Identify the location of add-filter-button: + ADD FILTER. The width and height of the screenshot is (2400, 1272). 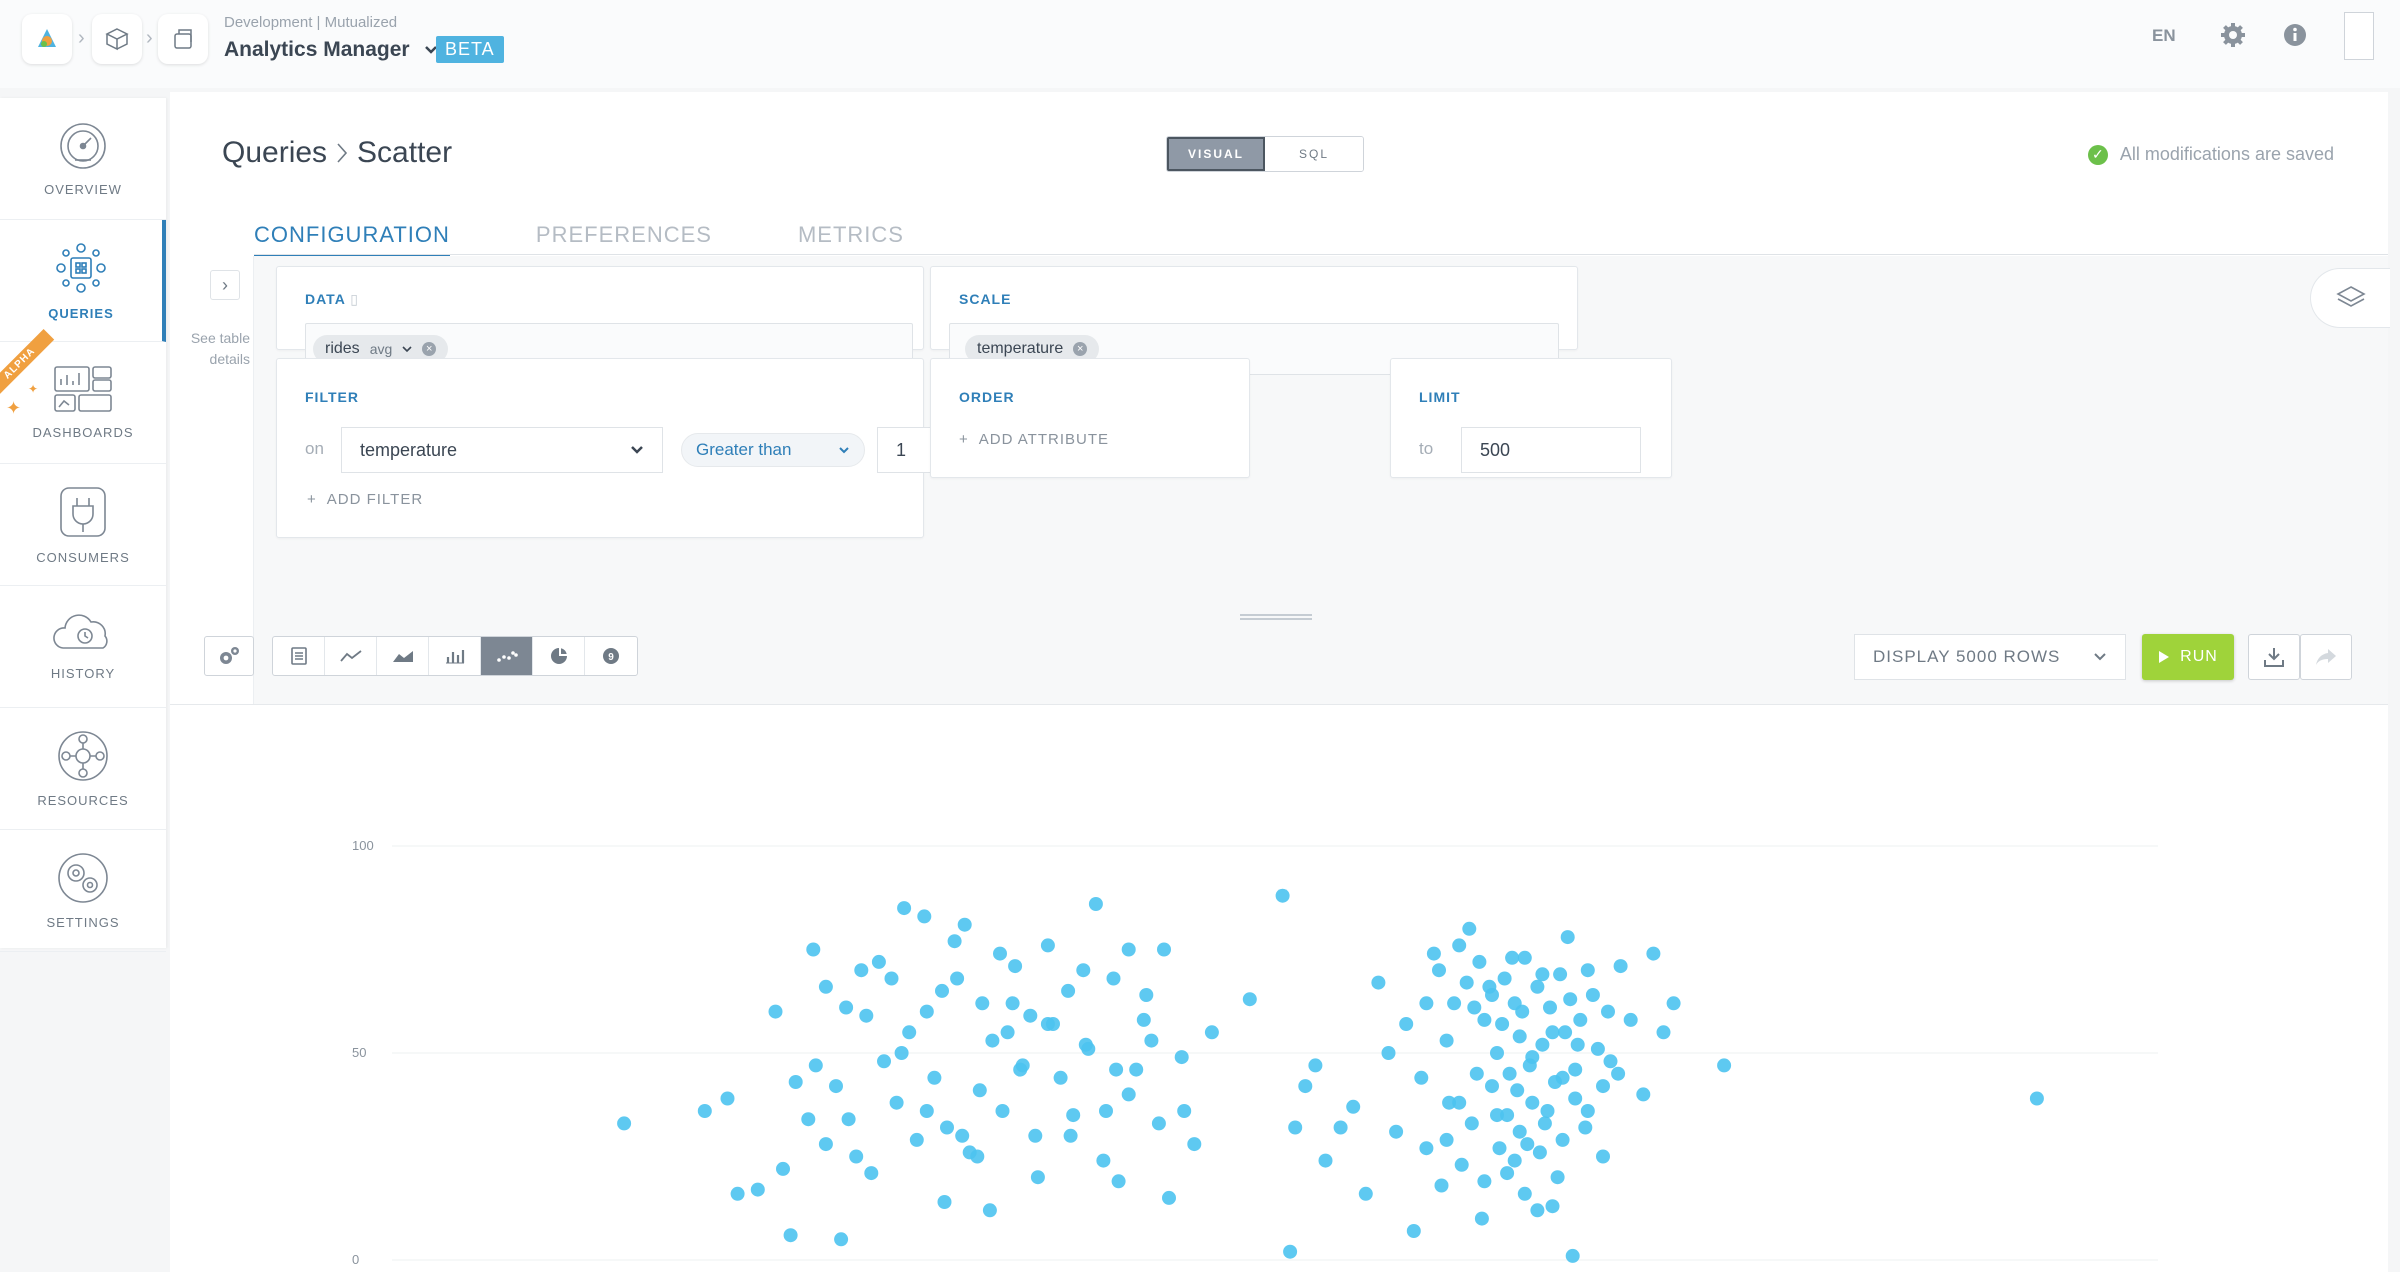
(365, 499).